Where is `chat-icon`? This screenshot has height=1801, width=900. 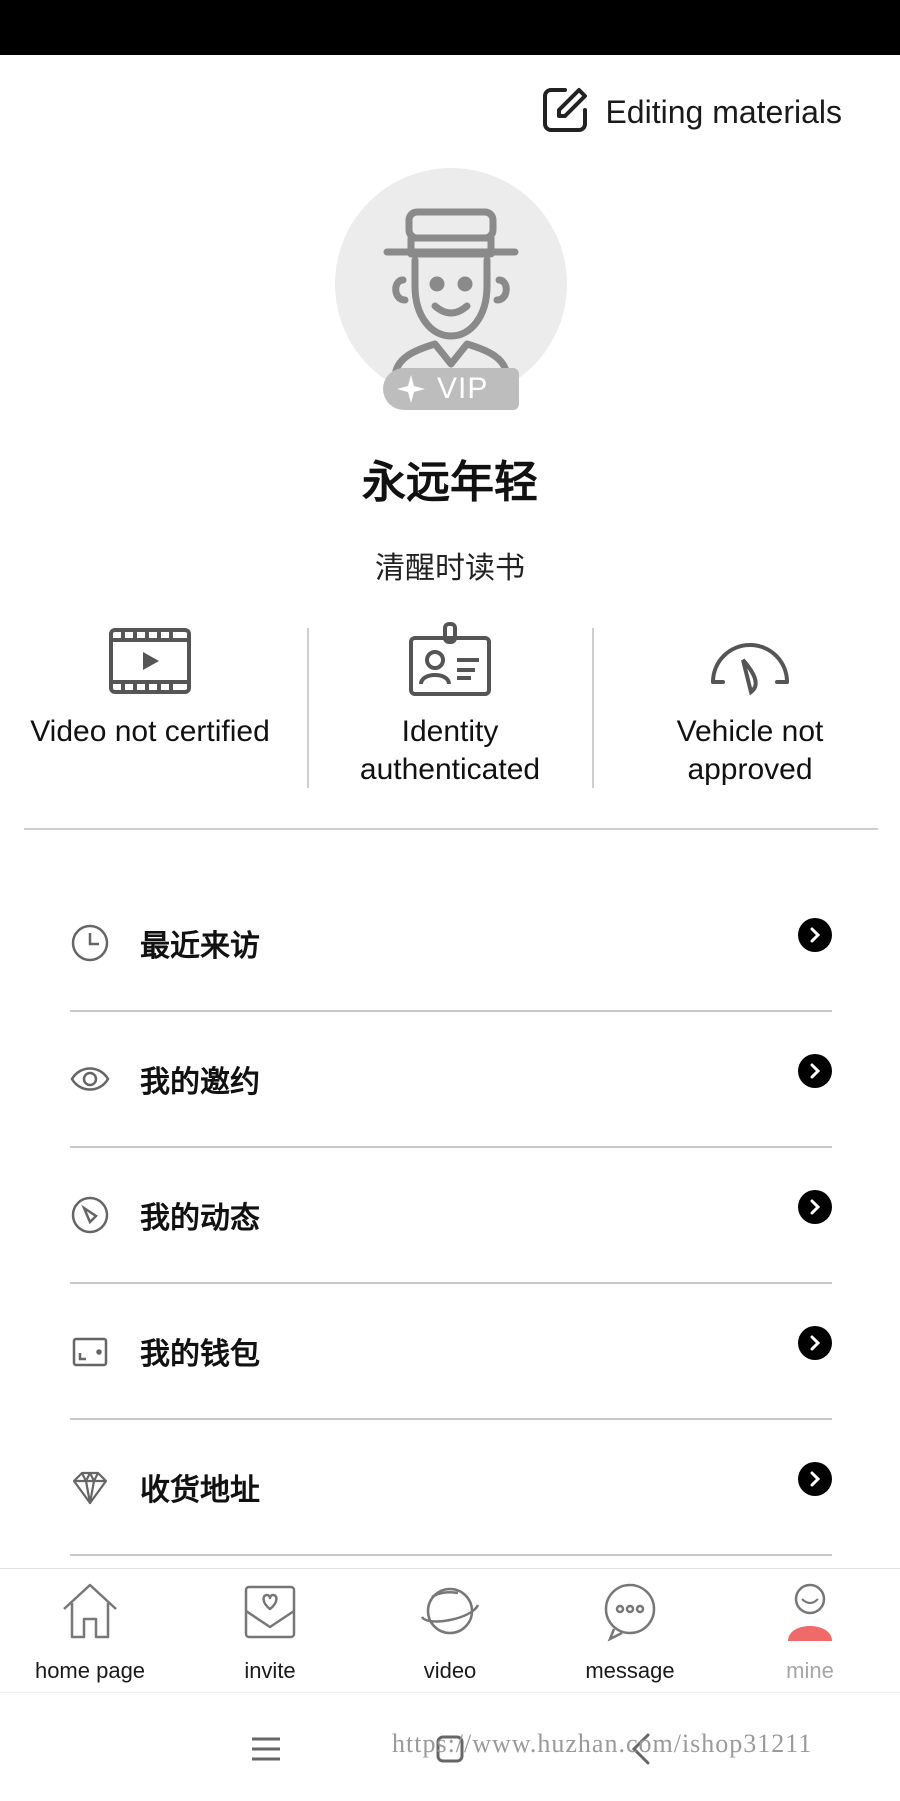 chat-icon is located at coordinates (630, 1613).